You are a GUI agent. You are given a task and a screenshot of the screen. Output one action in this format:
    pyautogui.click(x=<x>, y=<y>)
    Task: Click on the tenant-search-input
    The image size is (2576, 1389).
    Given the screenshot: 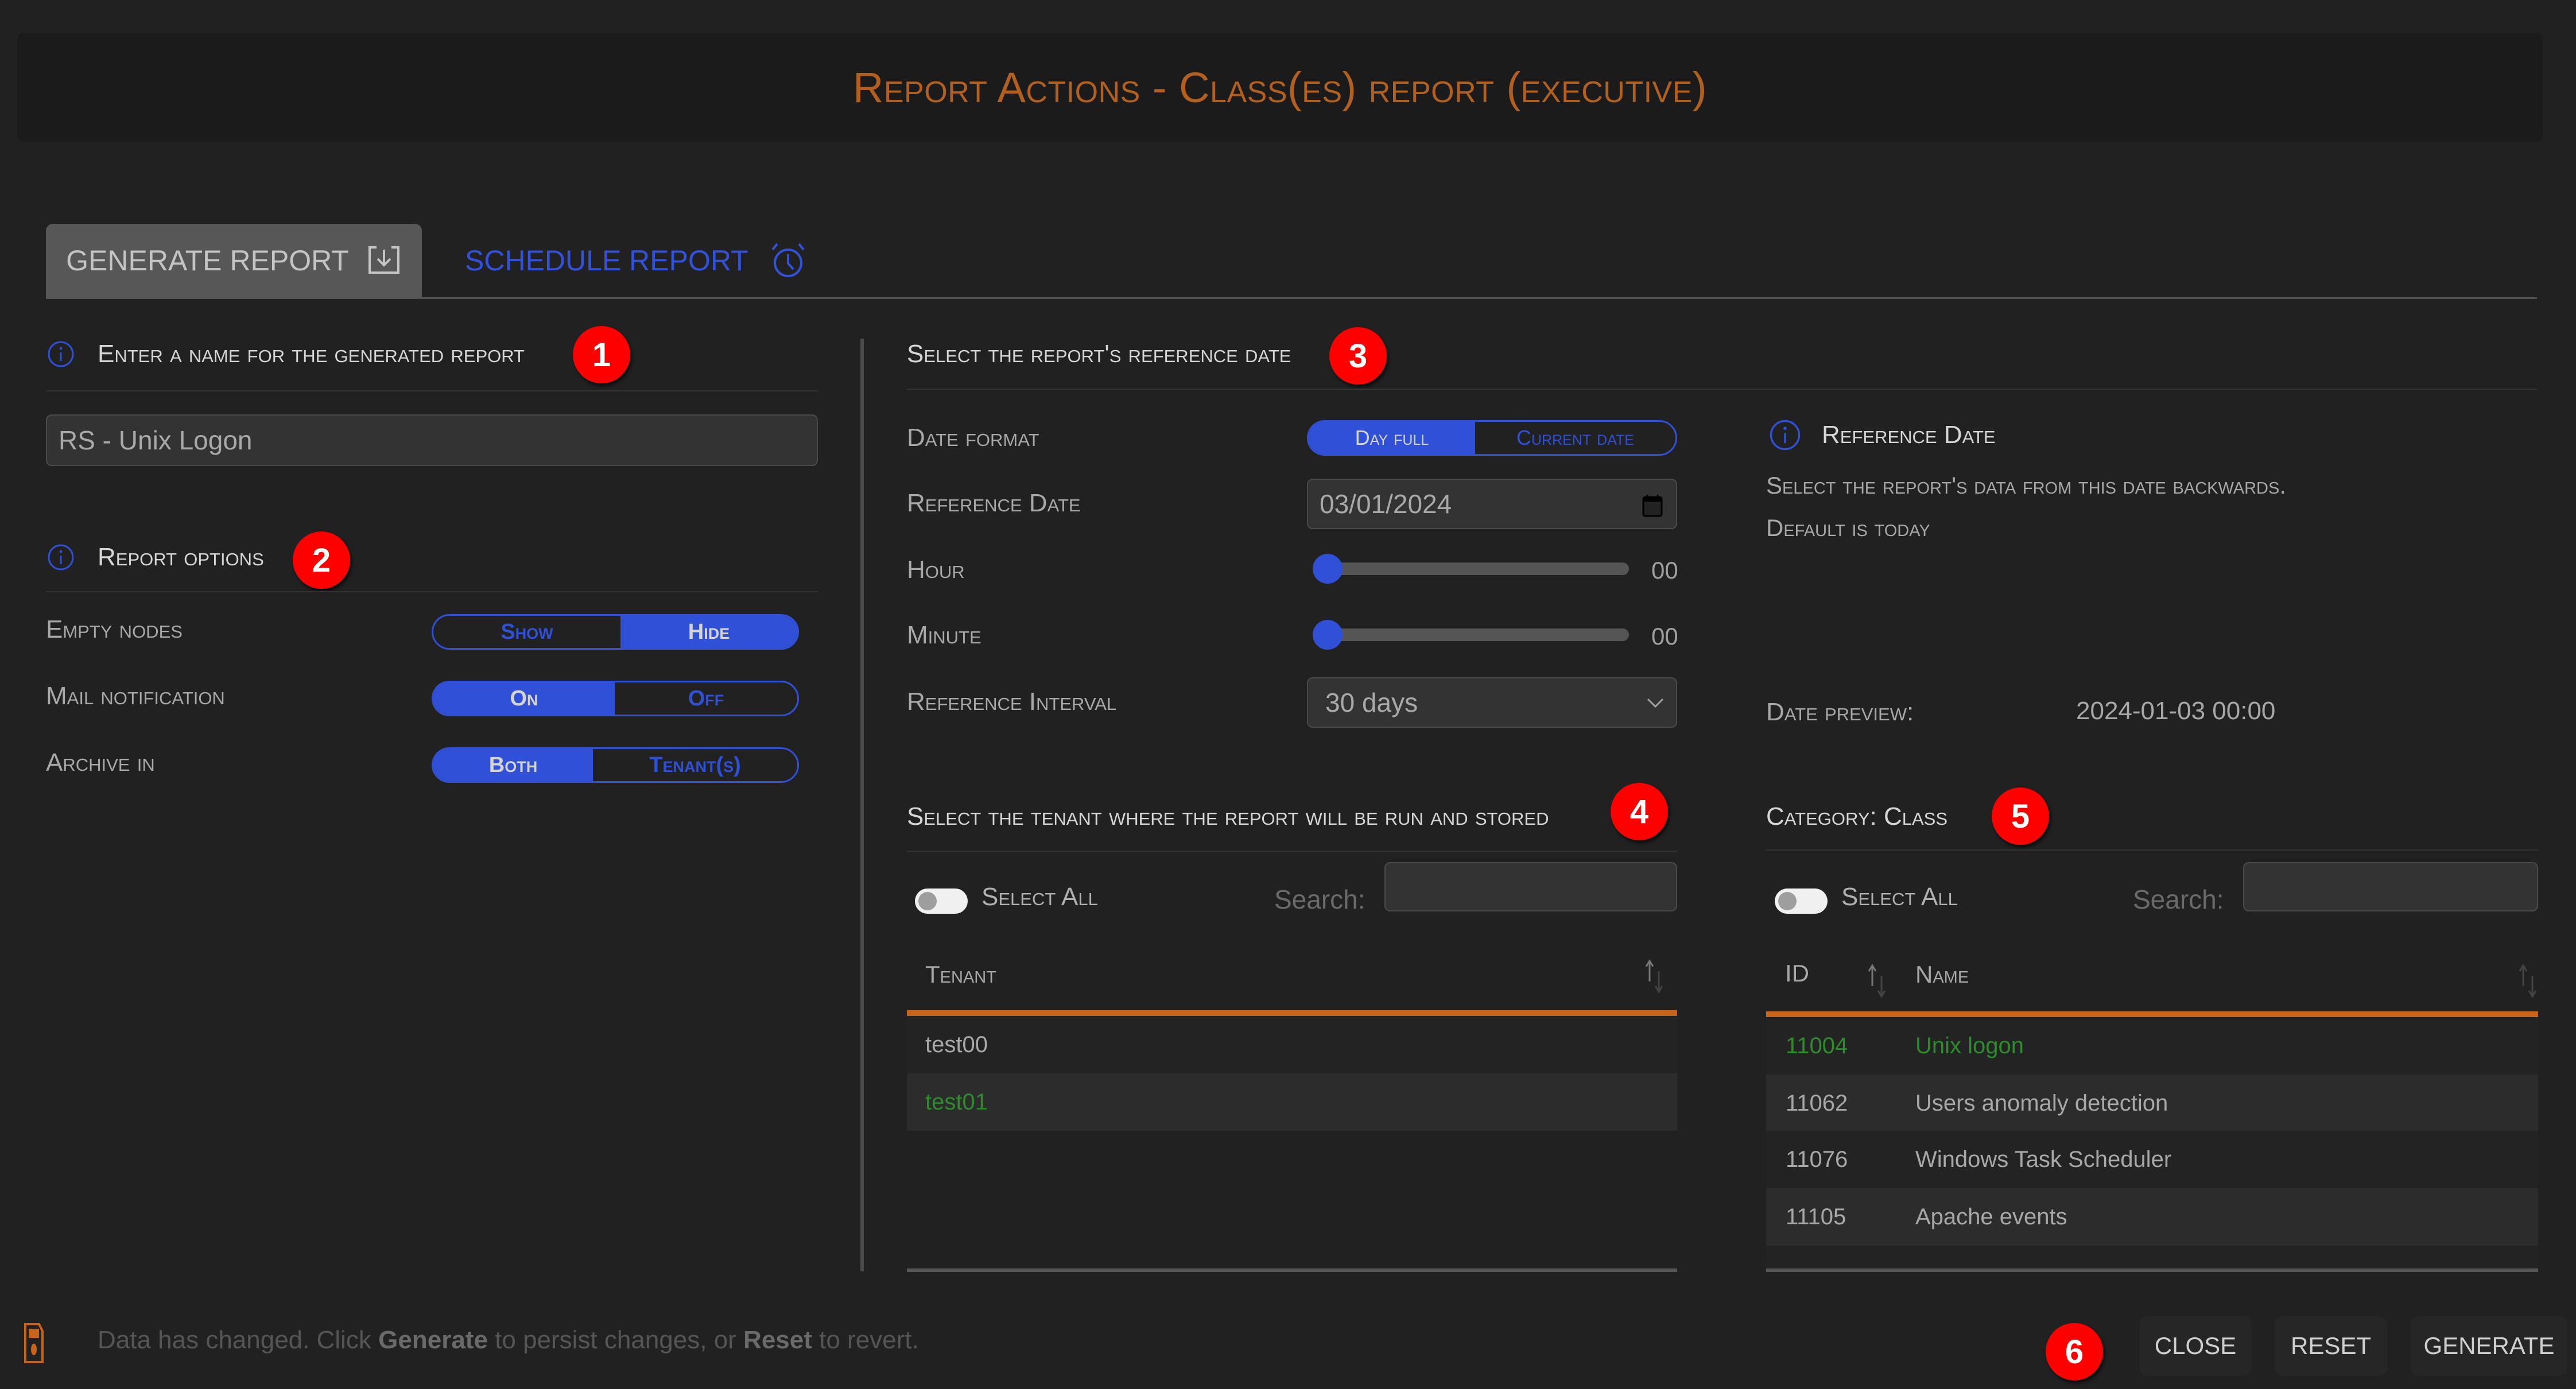 What is the action you would take?
    pyautogui.click(x=1530, y=886)
    